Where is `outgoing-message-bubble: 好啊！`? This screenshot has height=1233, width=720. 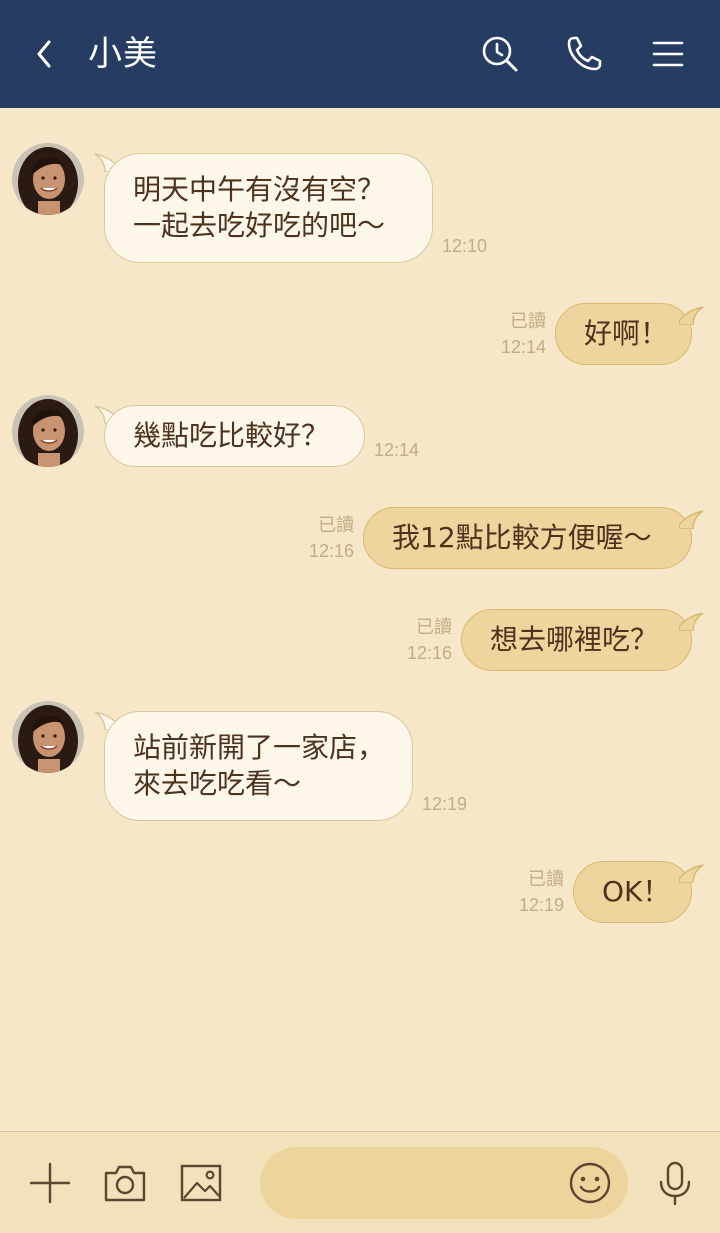
outgoing-message-bubble: 好啊！ is located at coordinates (623, 334).